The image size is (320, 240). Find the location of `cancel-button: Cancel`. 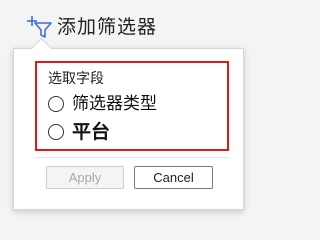

cancel-button: Cancel is located at coordinates (173, 177).